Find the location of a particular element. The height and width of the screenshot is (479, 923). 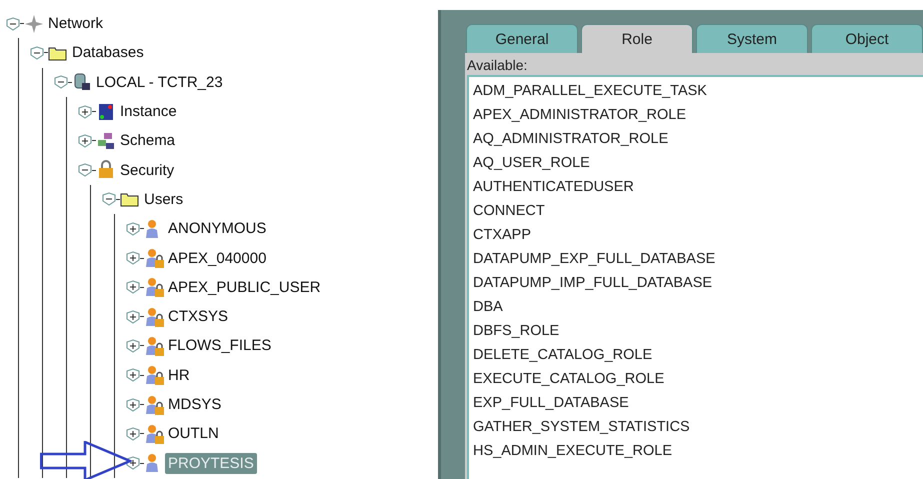

tree-node: CTXSYS is located at coordinates (198, 317).